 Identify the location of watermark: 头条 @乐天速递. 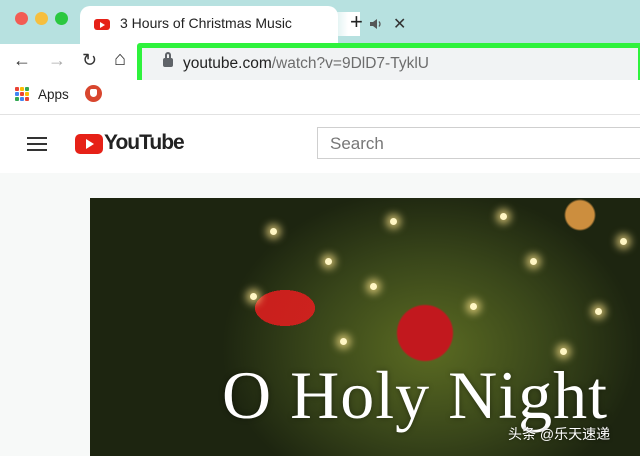
(559, 434).